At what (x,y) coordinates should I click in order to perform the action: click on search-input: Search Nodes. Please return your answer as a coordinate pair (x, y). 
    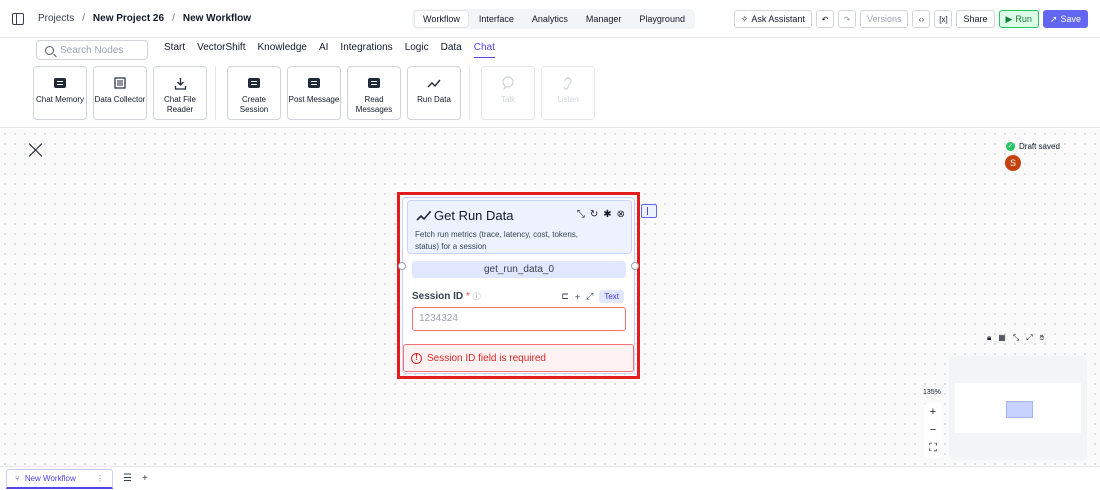
    Looking at the image, I should click on (92, 50).